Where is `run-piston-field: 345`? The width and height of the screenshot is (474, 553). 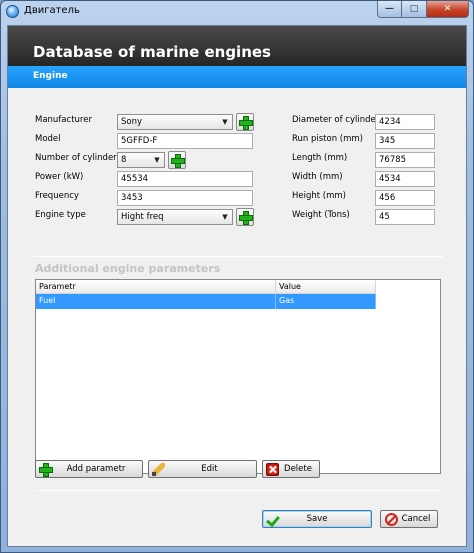
run-piston-field: 345 is located at coordinates (405, 141).